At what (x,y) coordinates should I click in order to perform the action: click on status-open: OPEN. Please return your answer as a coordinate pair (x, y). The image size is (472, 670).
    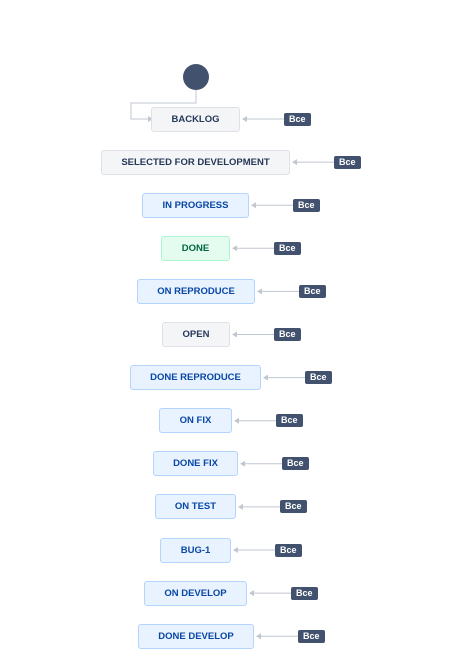
    Looking at the image, I should click on (196, 334).